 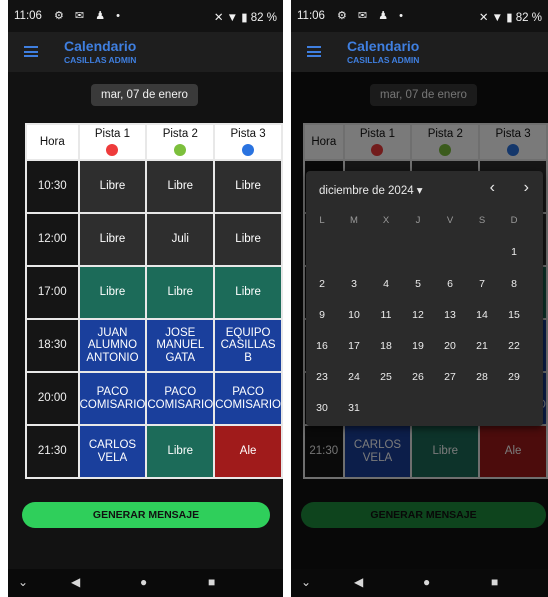 What do you see at coordinates (180, 239) in the screenshot?
I see `booking-slot-cell: Juli` at bounding box center [180, 239].